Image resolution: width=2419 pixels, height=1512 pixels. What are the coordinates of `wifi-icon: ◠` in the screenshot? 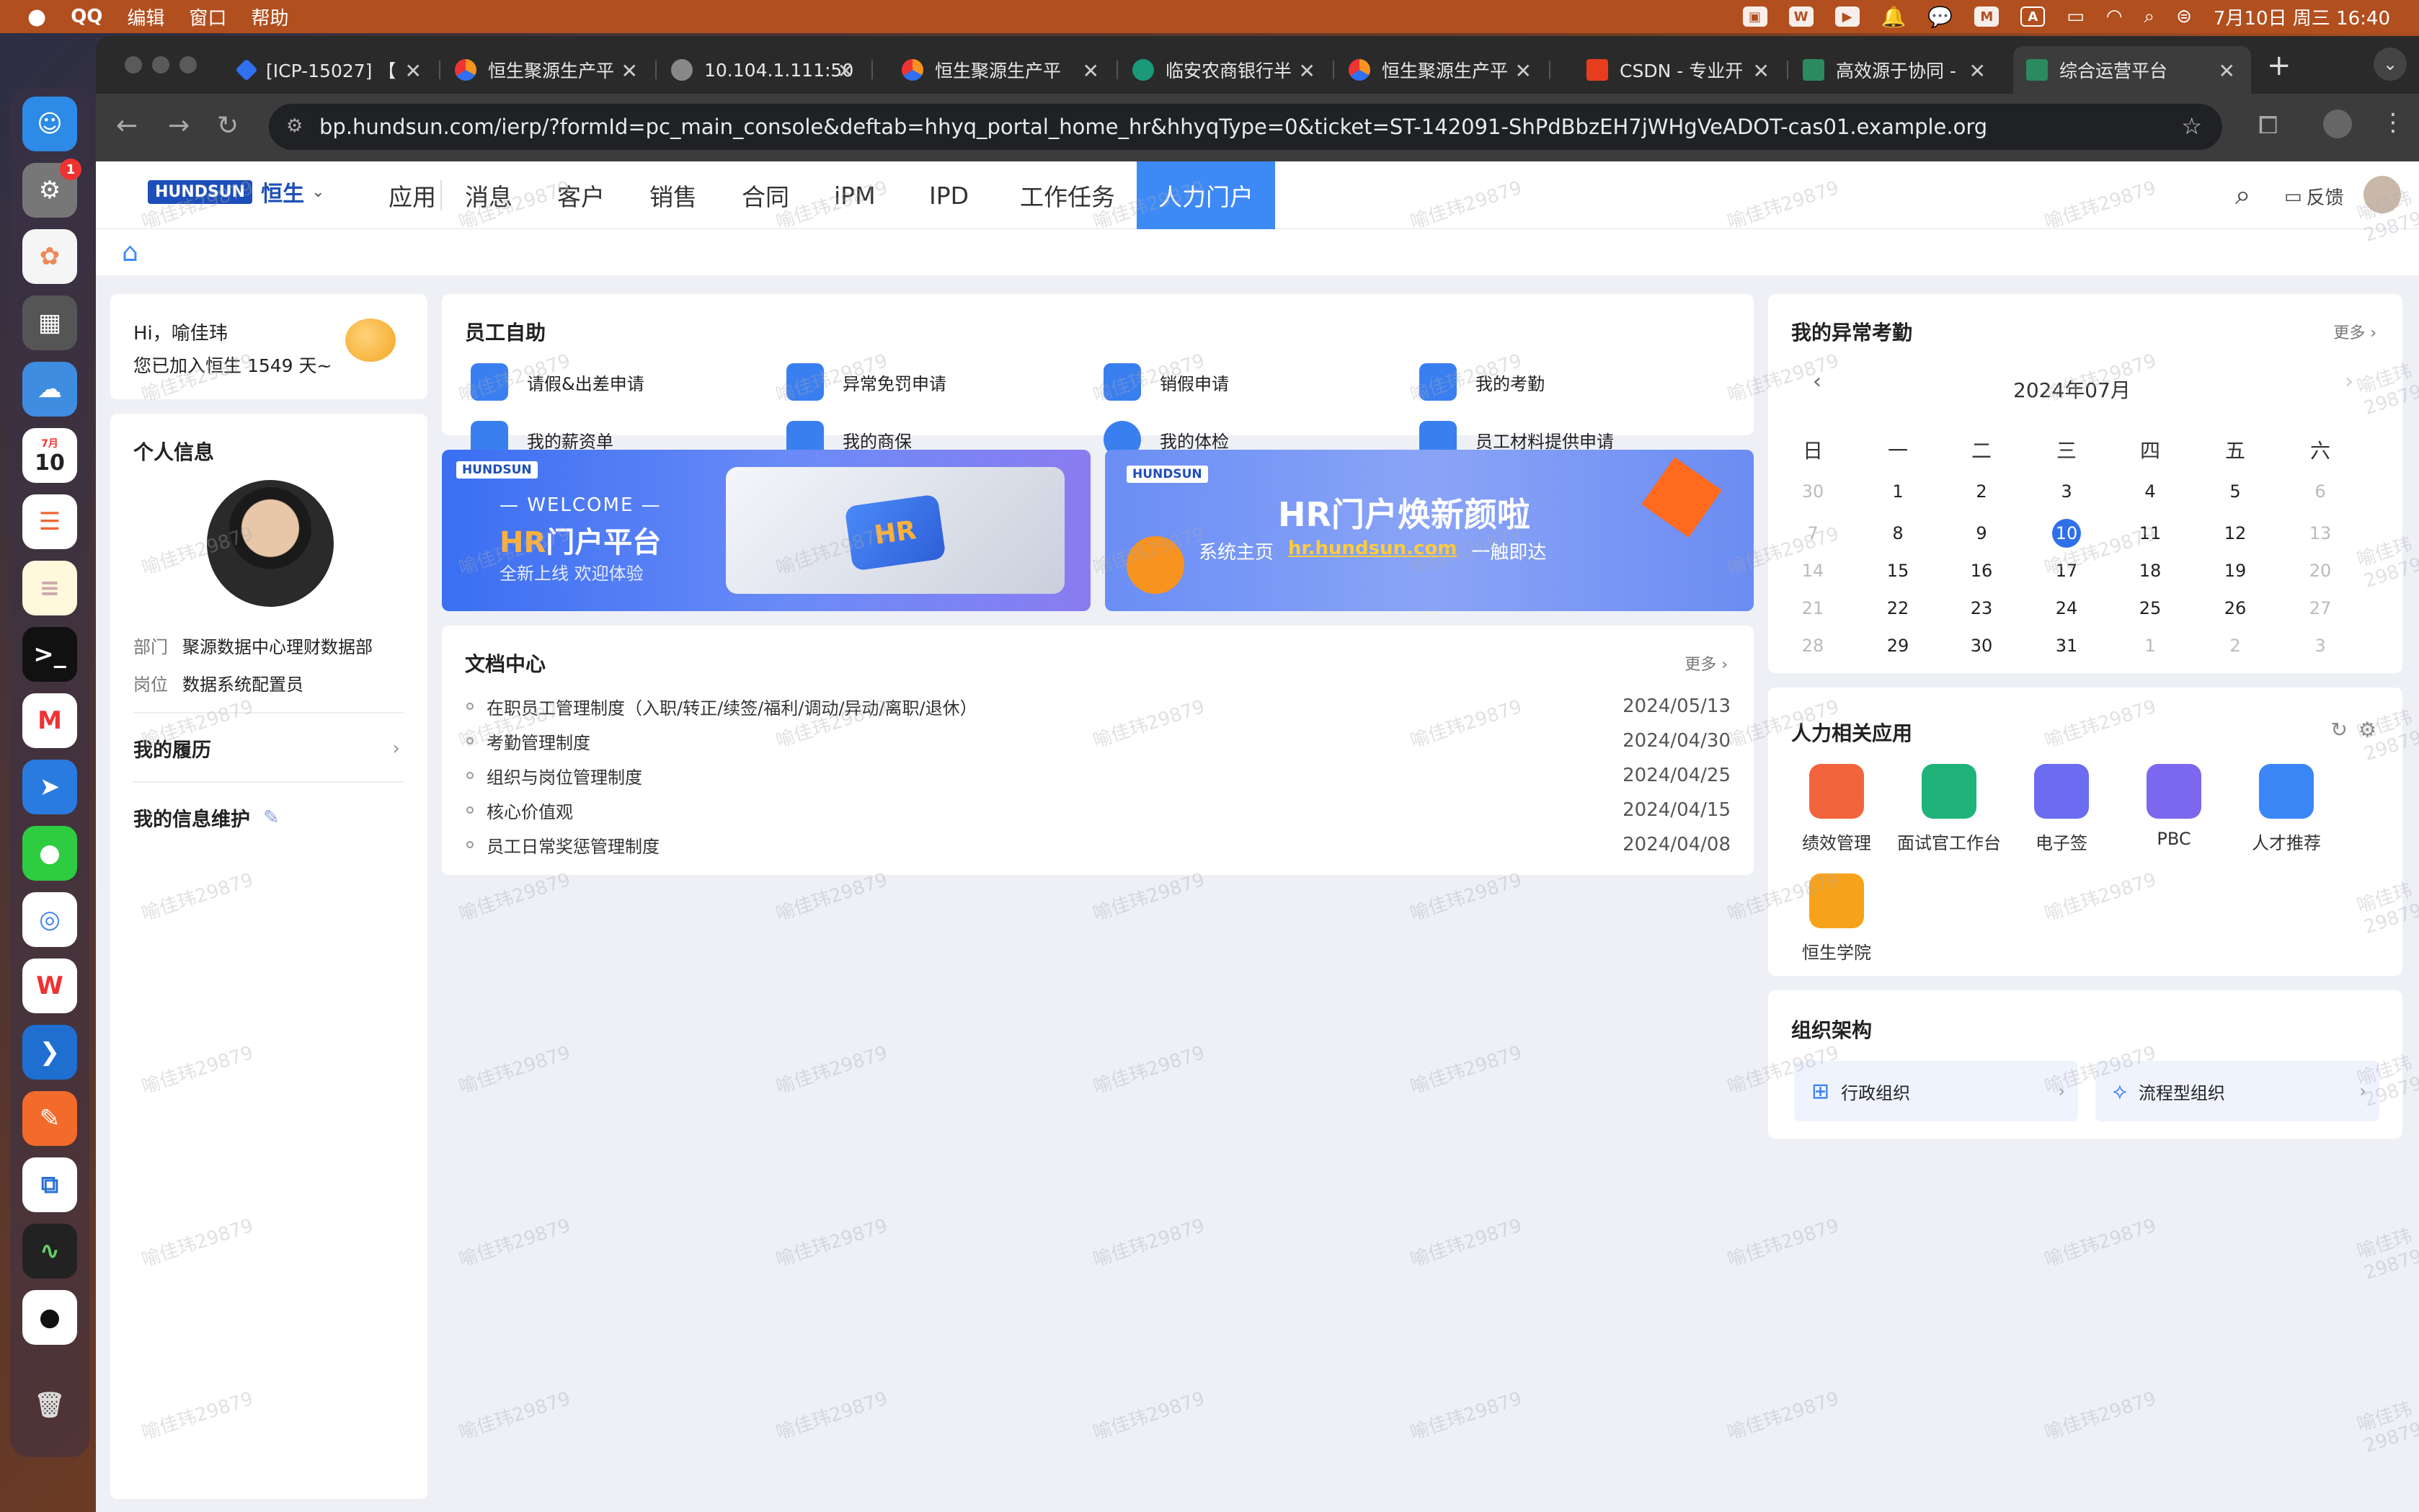 It's located at (2114, 17).